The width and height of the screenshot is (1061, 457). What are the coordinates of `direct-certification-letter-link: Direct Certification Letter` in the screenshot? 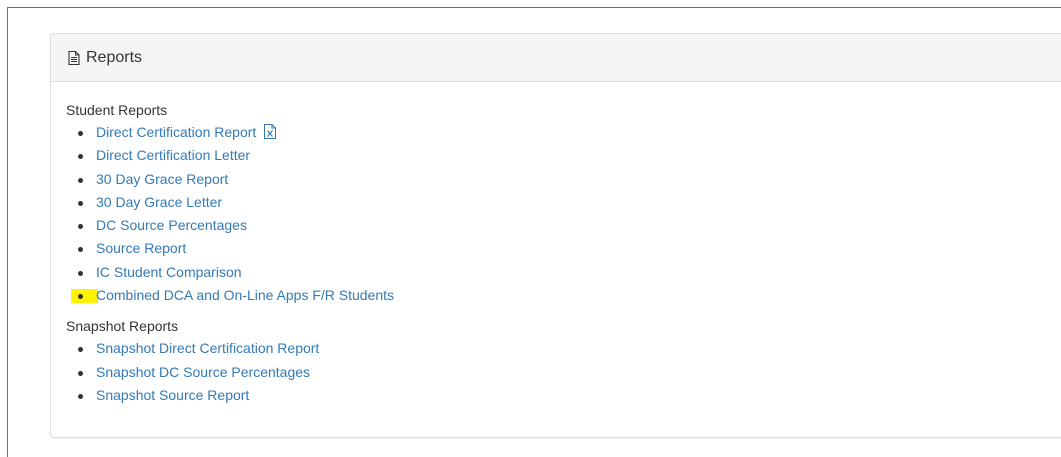 It's located at (173, 155).